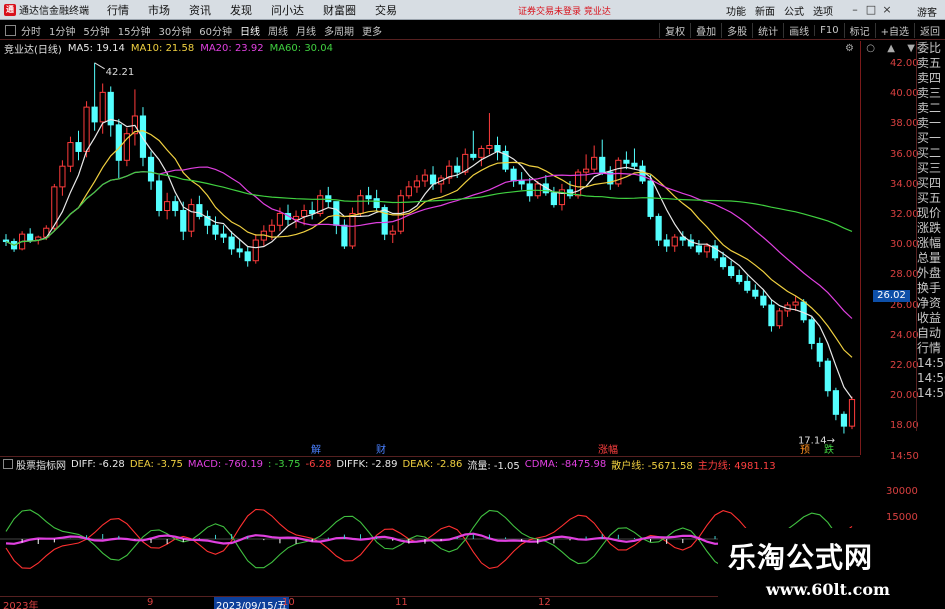  What do you see at coordinates (215, 30) in the screenshot?
I see `period-60min: 60分钟` at bounding box center [215, 30].